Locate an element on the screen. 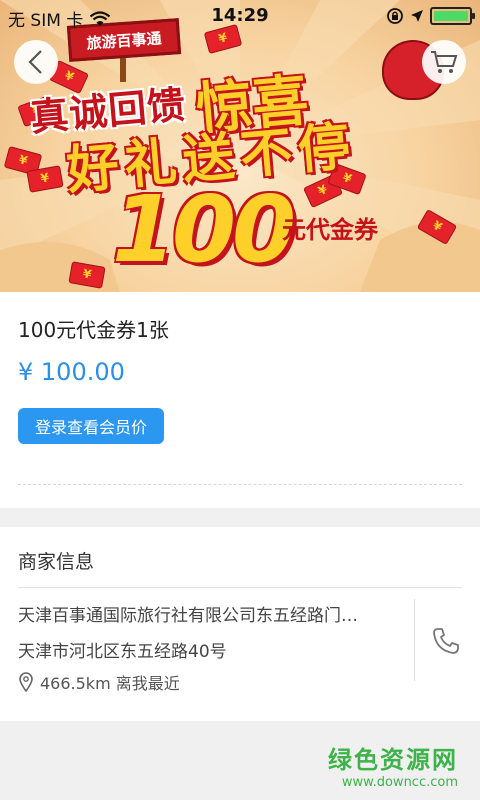 The height and width of the screenshot is (800, 480). site-watermark: 绿色资源网 www.downcc.com is located at coordinates (393, 765).